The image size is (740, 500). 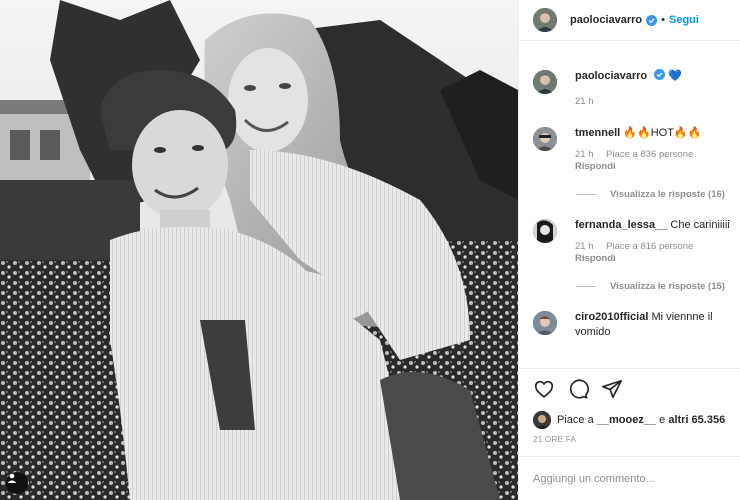 I want to click on view-replies-button: Visualizza le risposte (15), so click(x=653, y=286).